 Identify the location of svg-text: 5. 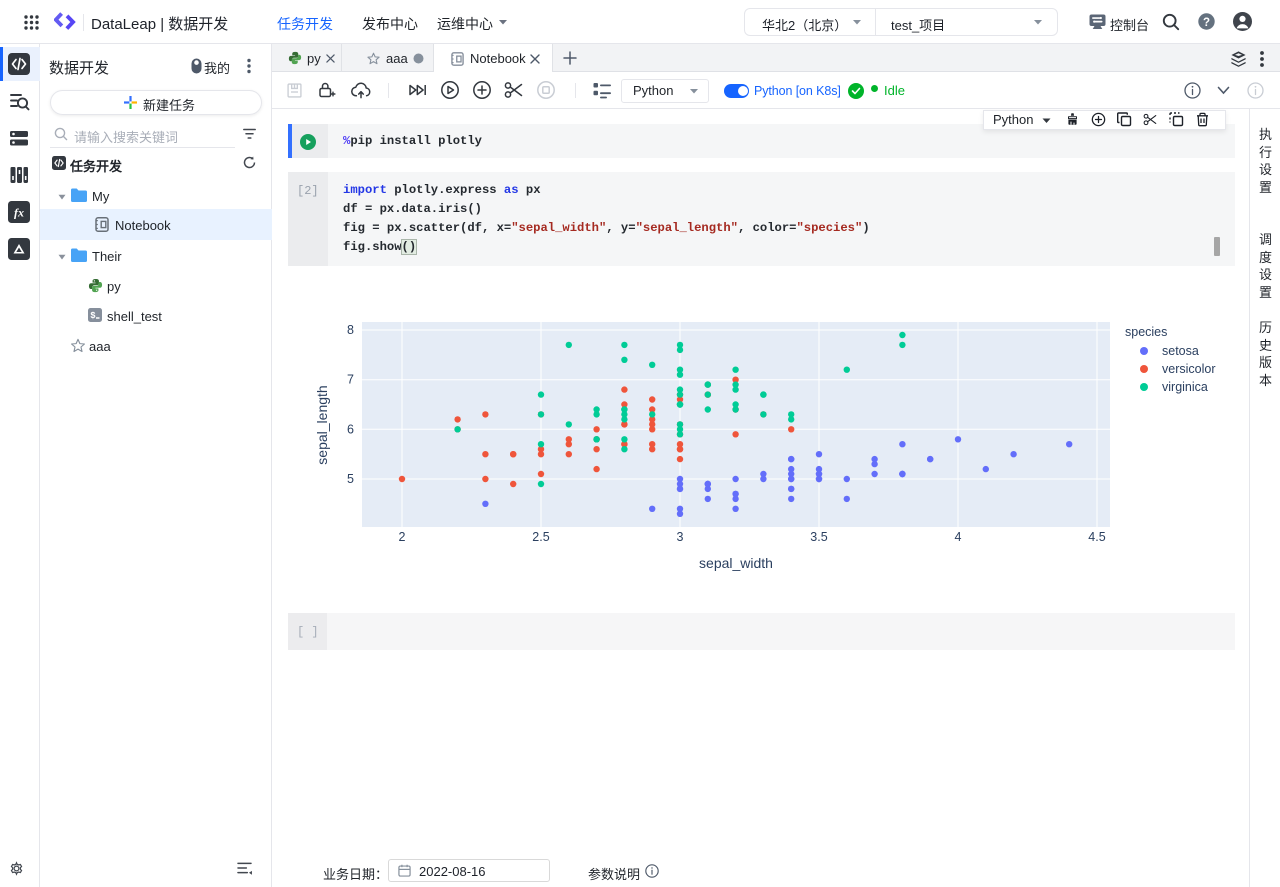
(350, 479).